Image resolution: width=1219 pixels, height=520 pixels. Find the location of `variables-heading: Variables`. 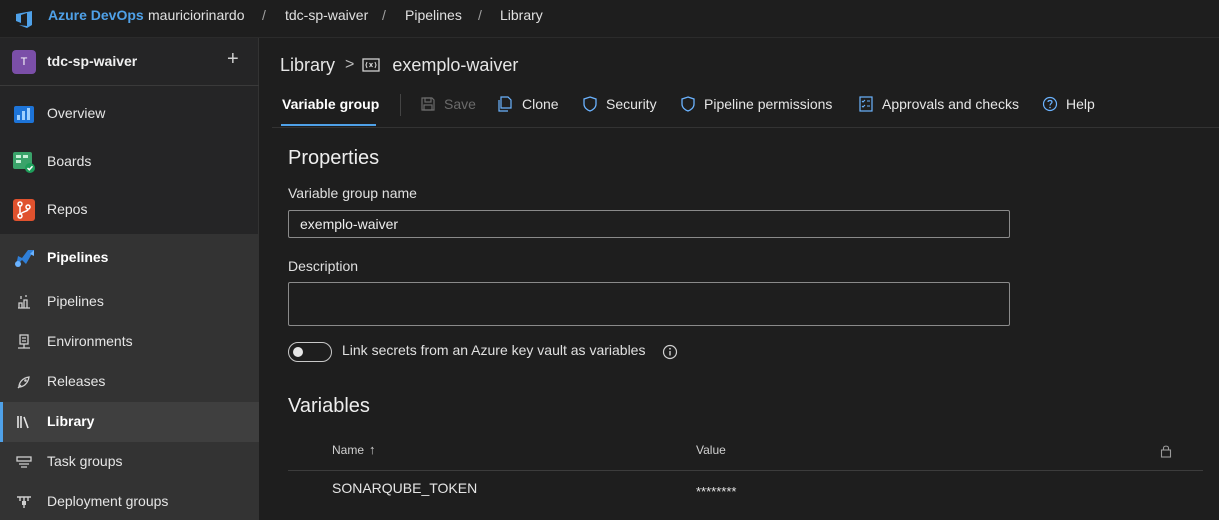

variables-heading: Variables is located at coordinates (329, 406).